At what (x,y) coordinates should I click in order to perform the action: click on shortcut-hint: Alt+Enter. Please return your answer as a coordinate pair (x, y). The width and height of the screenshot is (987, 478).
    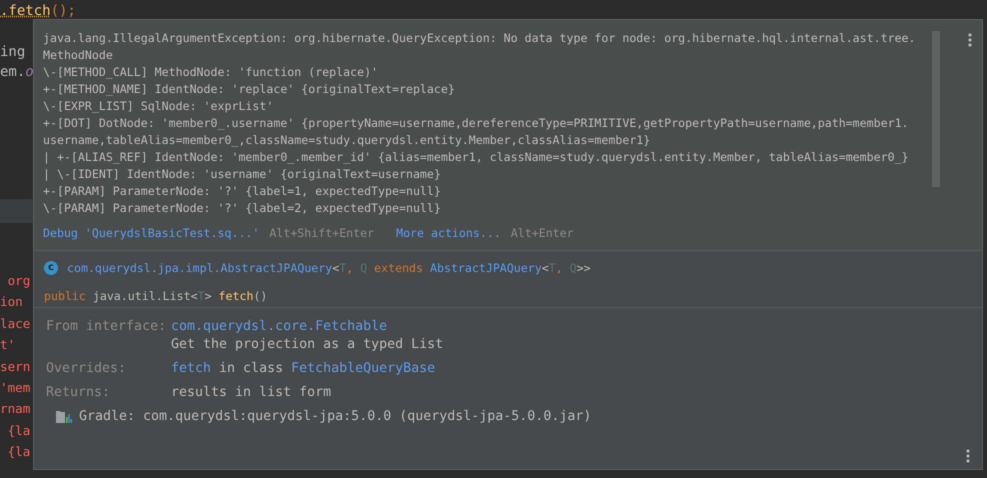
    Looking at the image, I should click on (542, 233).